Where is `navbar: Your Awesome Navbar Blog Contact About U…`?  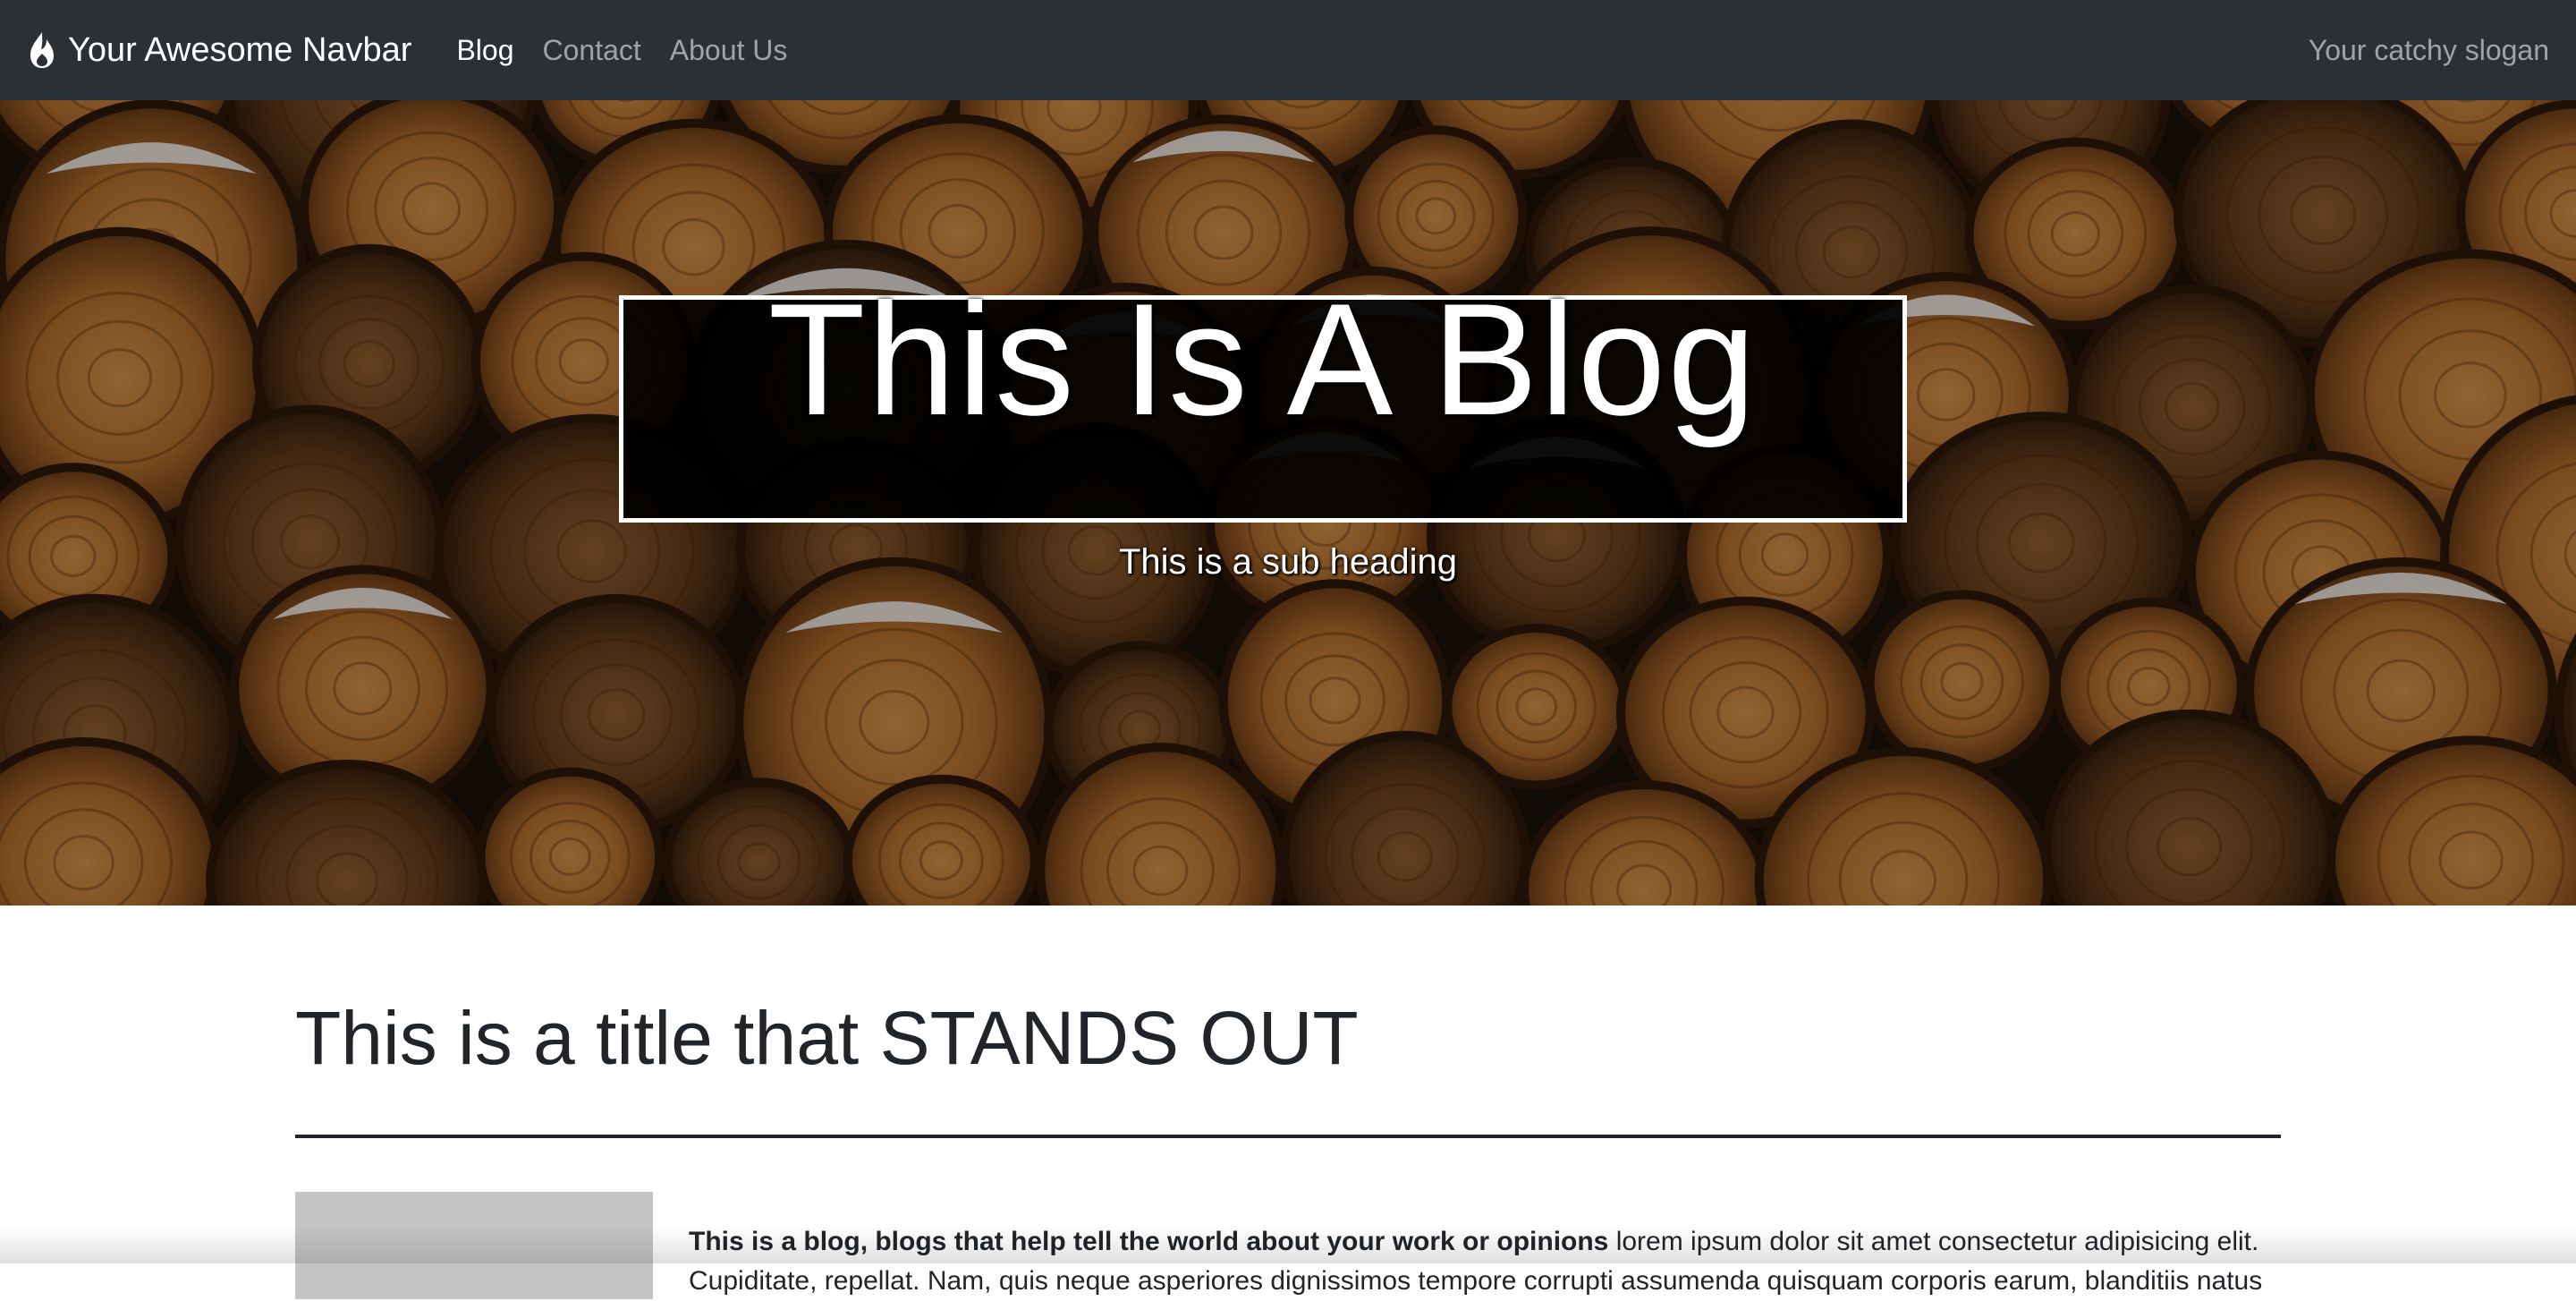 navbar: Your Awesome Navbar Blog Contact About U… is located at coordinates (1288, 50).